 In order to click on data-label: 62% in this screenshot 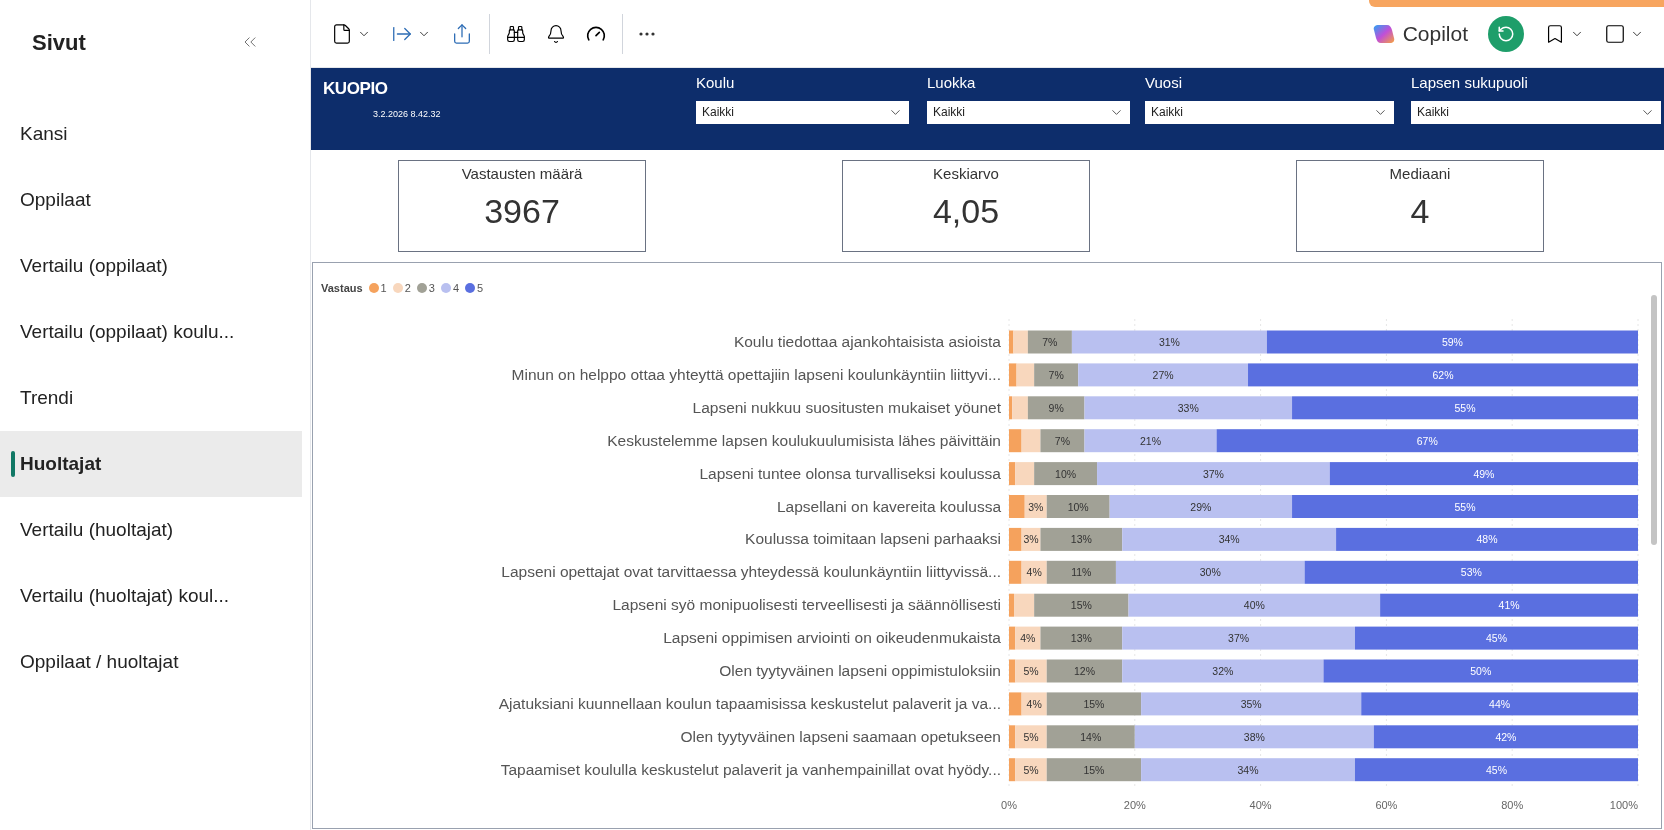, I will do `click(1443, 374)`.